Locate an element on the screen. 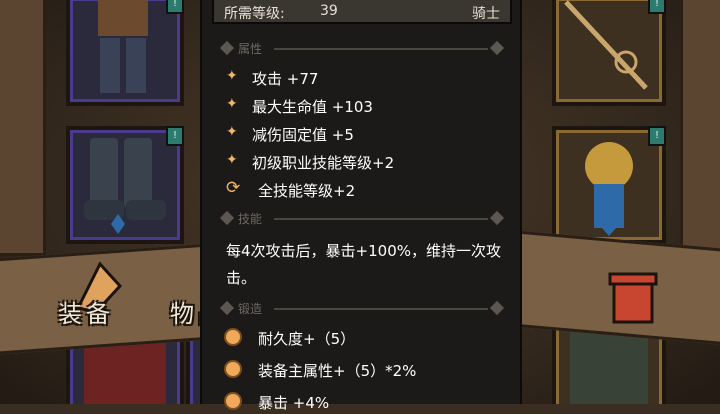 The image size is (720, 414). section-header-attributes: 属性 is located at coordinates (362, 48).